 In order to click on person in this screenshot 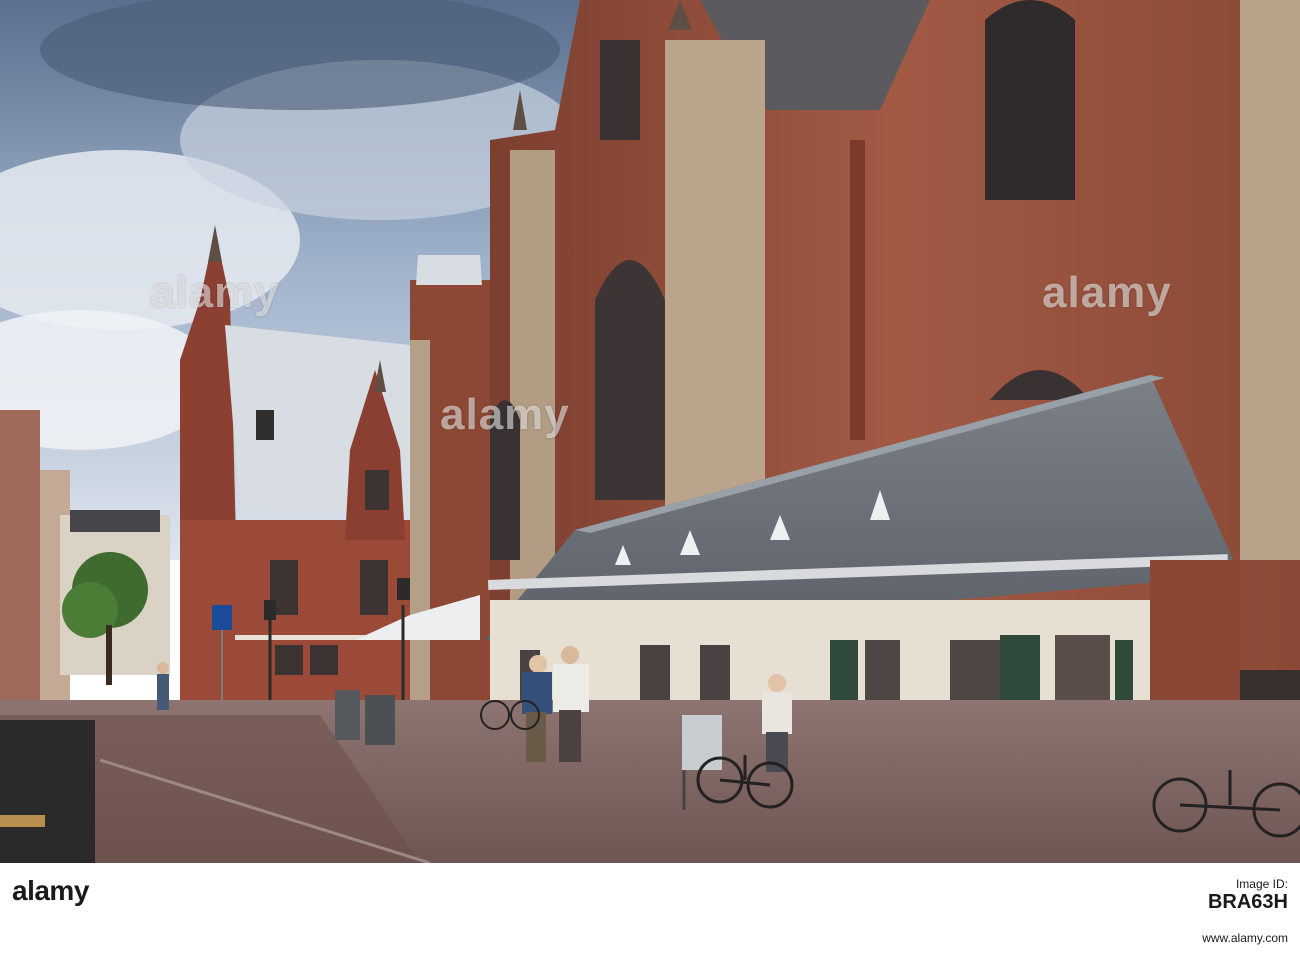, I will do `click(163, 686)`.